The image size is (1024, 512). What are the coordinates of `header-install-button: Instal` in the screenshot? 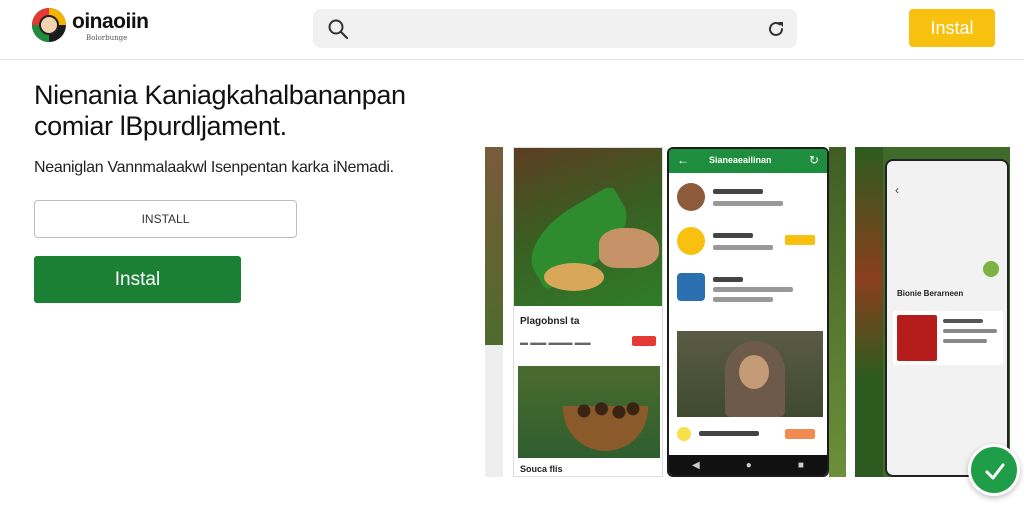 It's located at (952, 28).